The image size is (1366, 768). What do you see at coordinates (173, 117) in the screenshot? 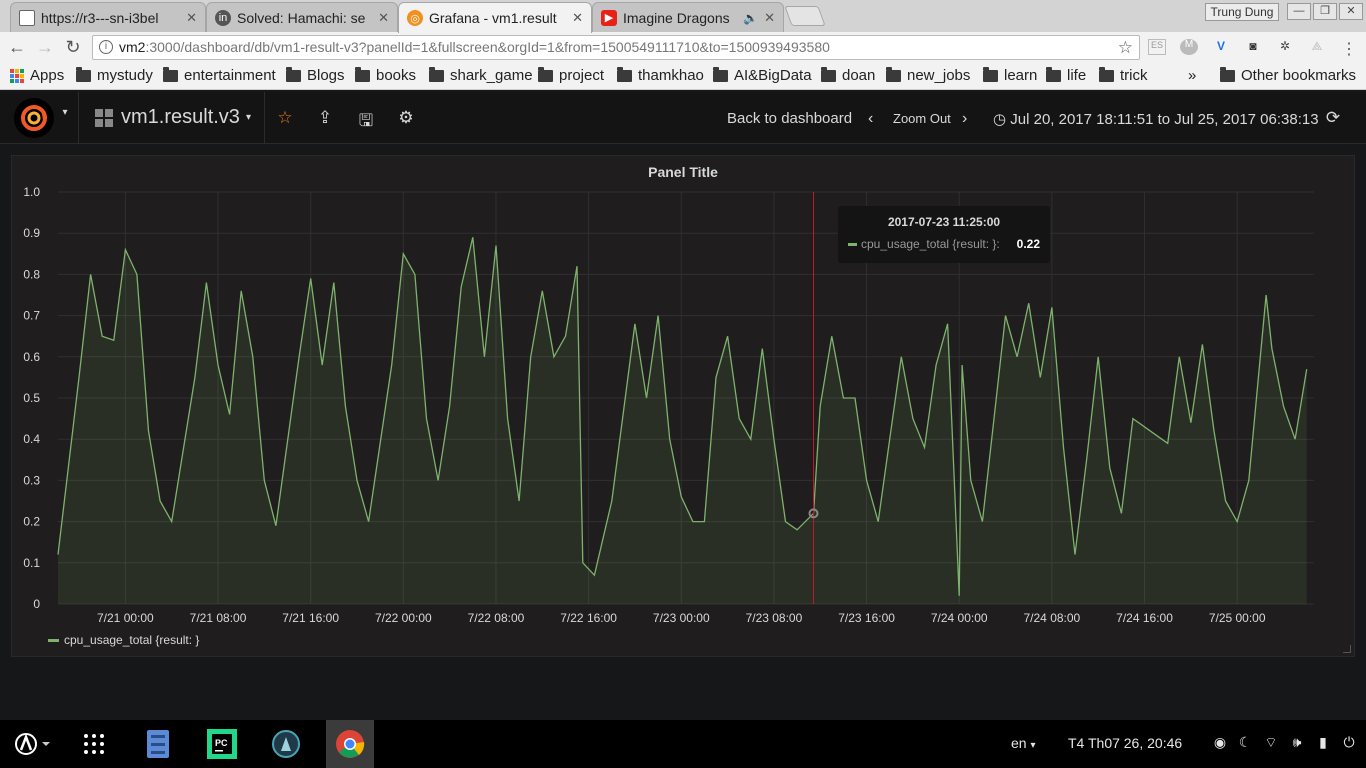
I see `dashboard-picker: vm1.result.v3 ▾` at bounding box center [173, 117].